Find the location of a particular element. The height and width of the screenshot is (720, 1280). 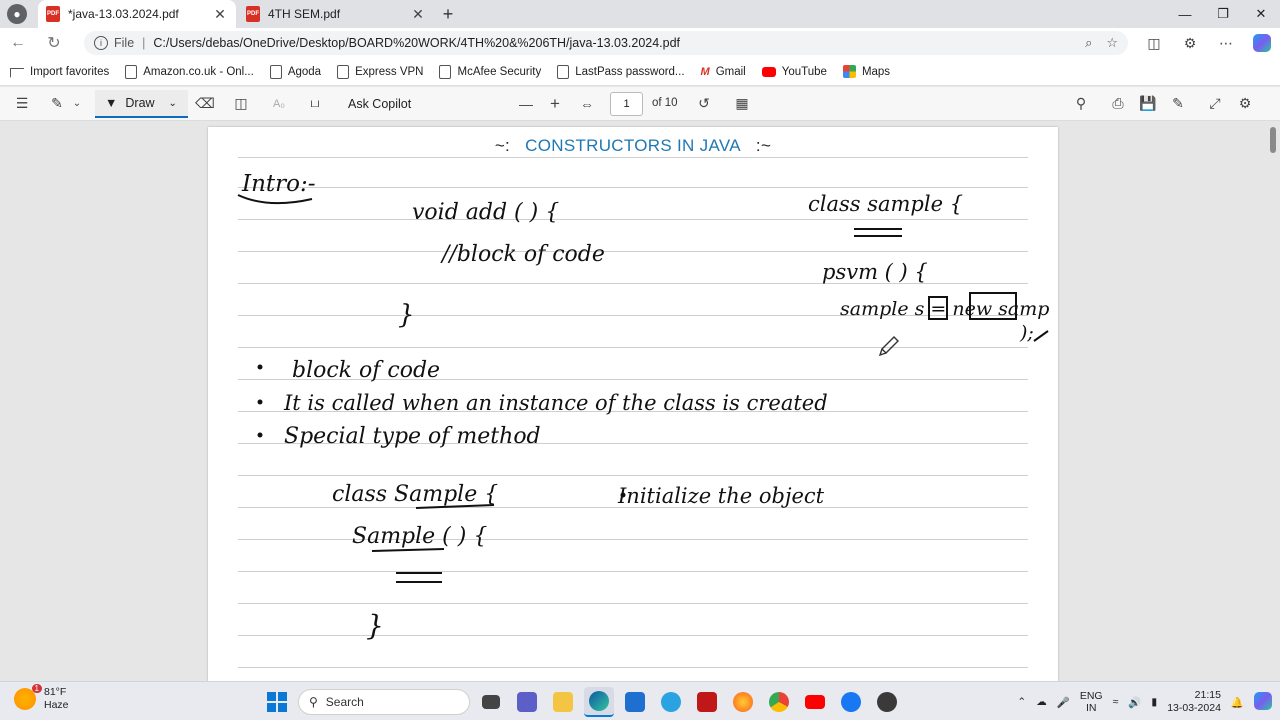

weather-widget: 1 81°F Haze is located at coordinates (41, 698).